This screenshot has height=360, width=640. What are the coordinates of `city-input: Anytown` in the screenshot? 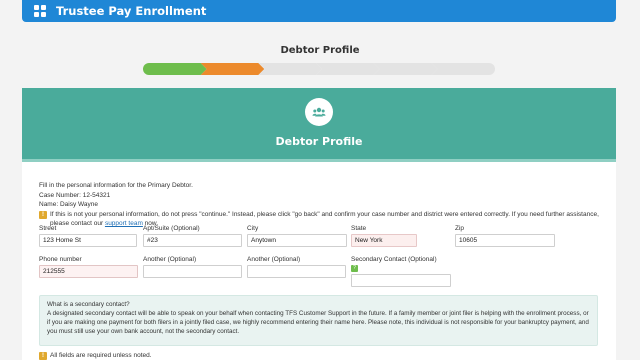 It's located at (297, 240).